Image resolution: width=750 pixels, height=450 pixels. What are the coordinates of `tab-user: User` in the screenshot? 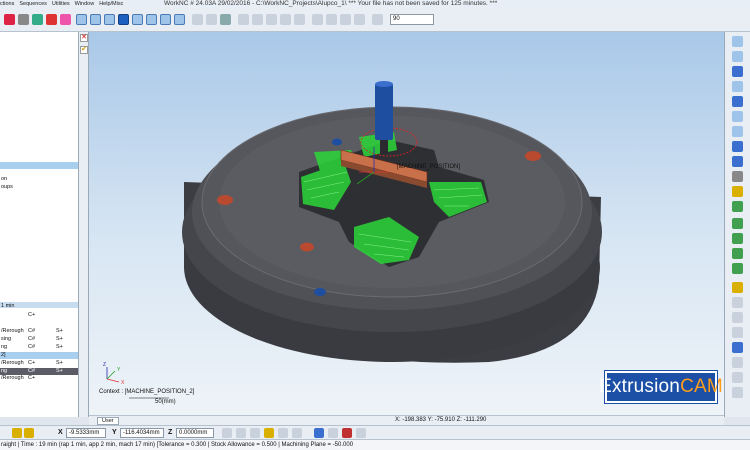 It's located at (108, 421).